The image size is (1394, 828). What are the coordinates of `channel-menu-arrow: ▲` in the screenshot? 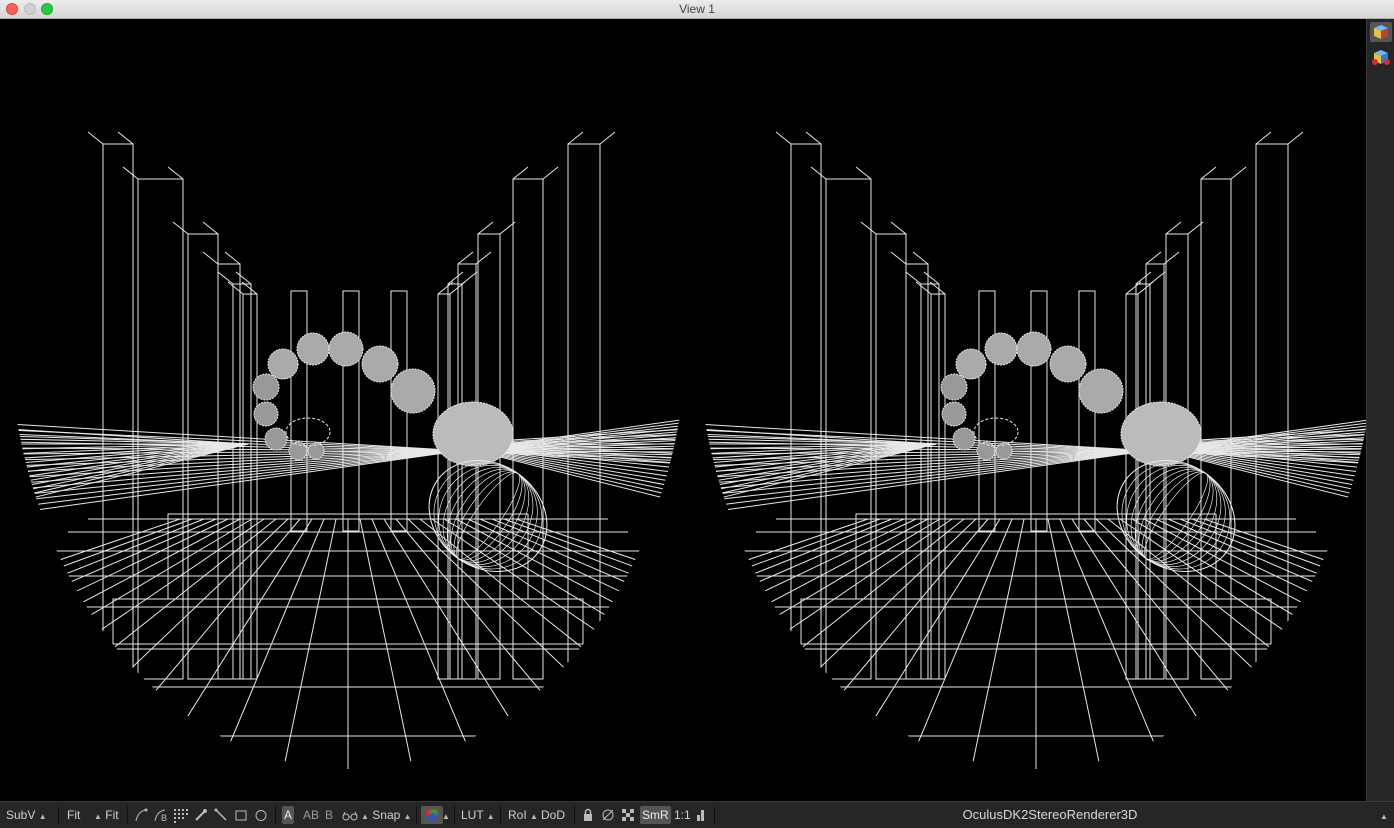 It's located at (446, 815).